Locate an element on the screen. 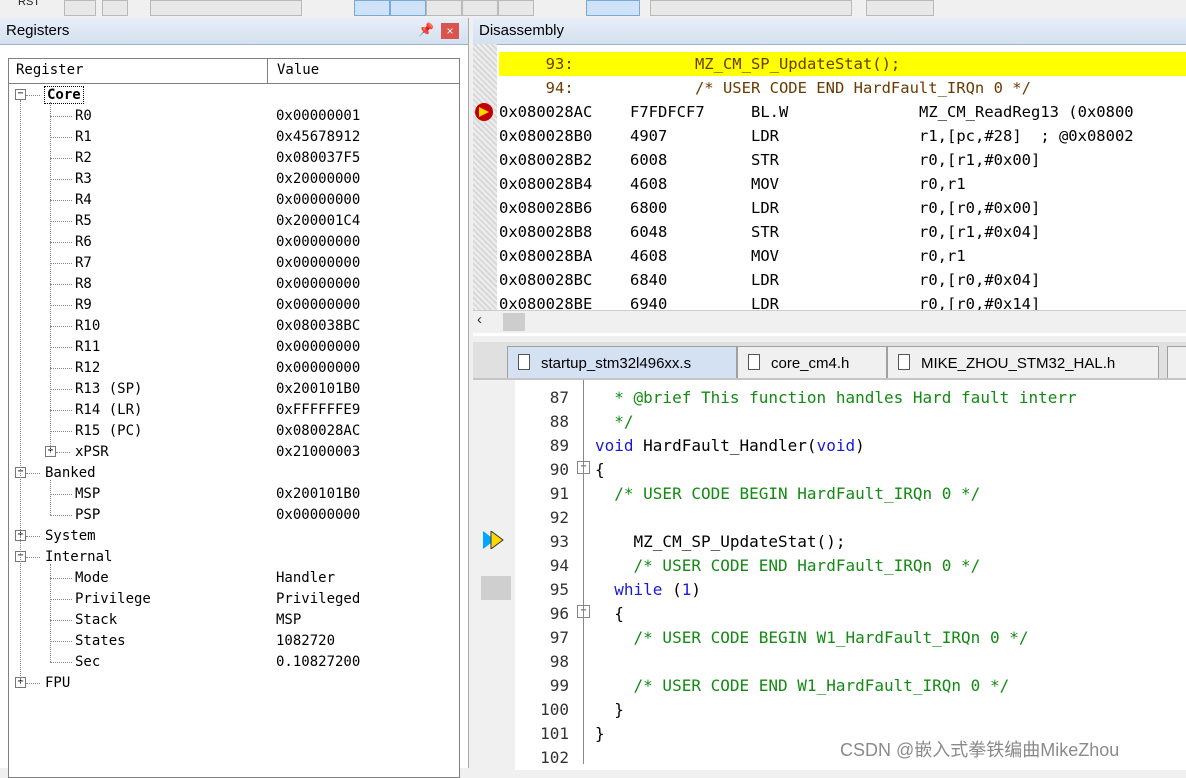 This screenshot has width=1186, height=778. code-line: 100 } is located at coordinates (829, 708).